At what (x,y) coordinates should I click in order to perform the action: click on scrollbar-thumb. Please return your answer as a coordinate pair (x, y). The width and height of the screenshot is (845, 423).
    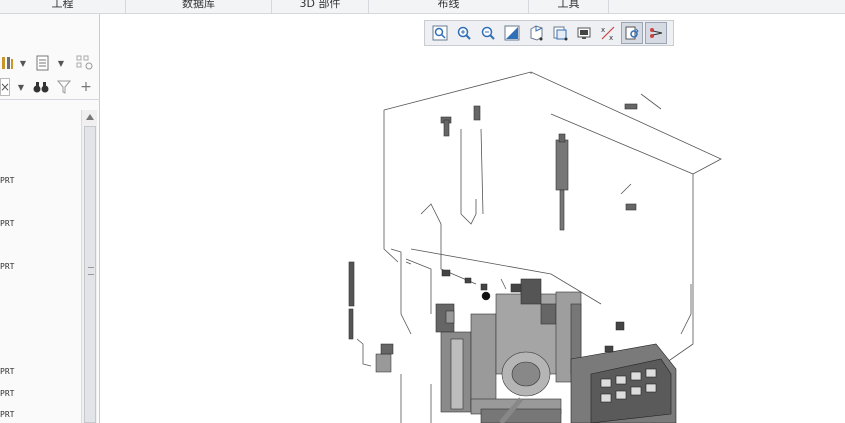
    Looking at the image, I should click on (90, 274).